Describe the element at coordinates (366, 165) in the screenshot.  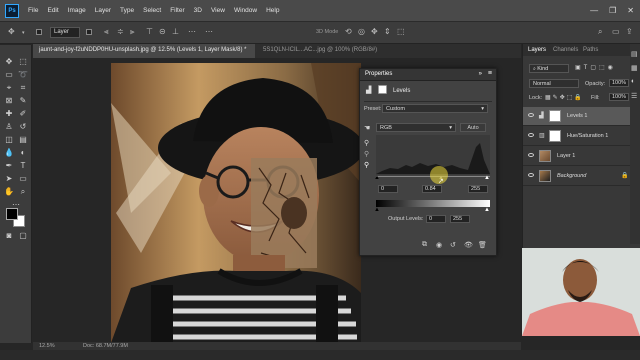
I see `white-point-eyedropper-icon: ⚲` at that location.